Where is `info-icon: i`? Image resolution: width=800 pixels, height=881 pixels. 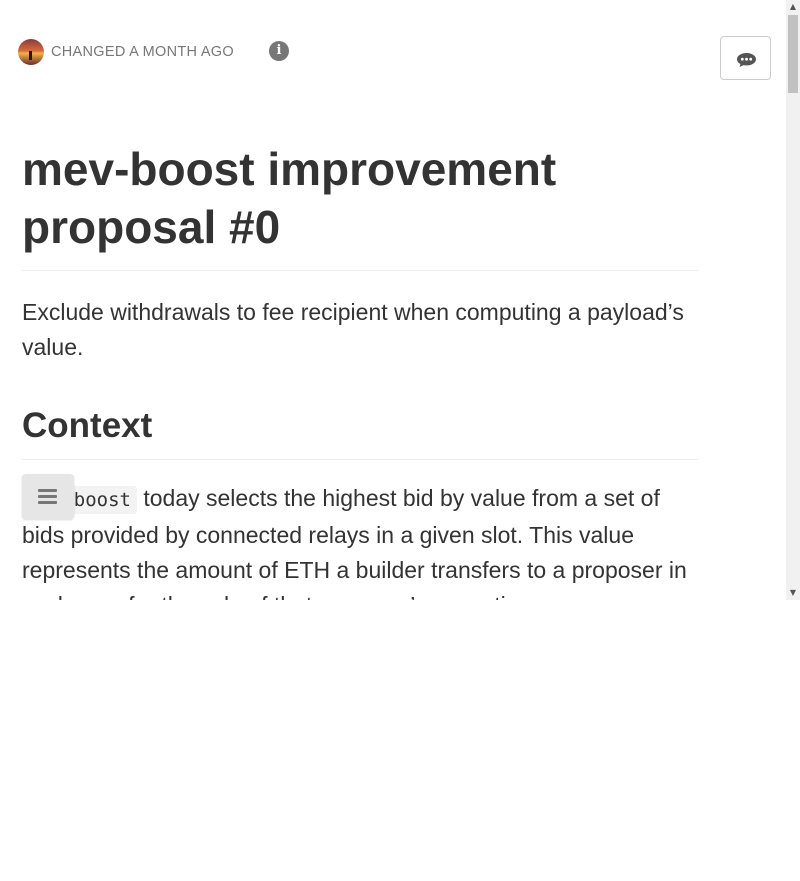 info-icon: i is located at coordinates (279, 51).